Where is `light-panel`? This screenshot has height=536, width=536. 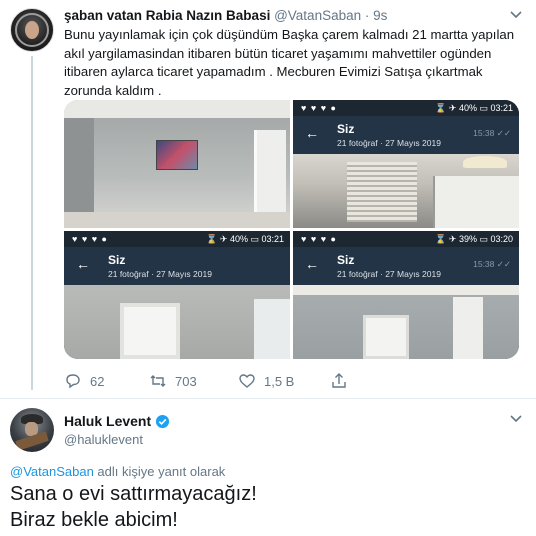
light-panel is located at coordinates (272, 329).